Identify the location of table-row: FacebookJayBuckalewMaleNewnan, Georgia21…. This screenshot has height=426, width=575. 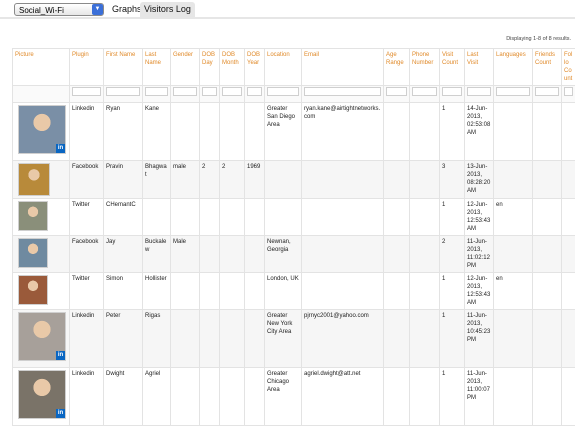
(294, 254).